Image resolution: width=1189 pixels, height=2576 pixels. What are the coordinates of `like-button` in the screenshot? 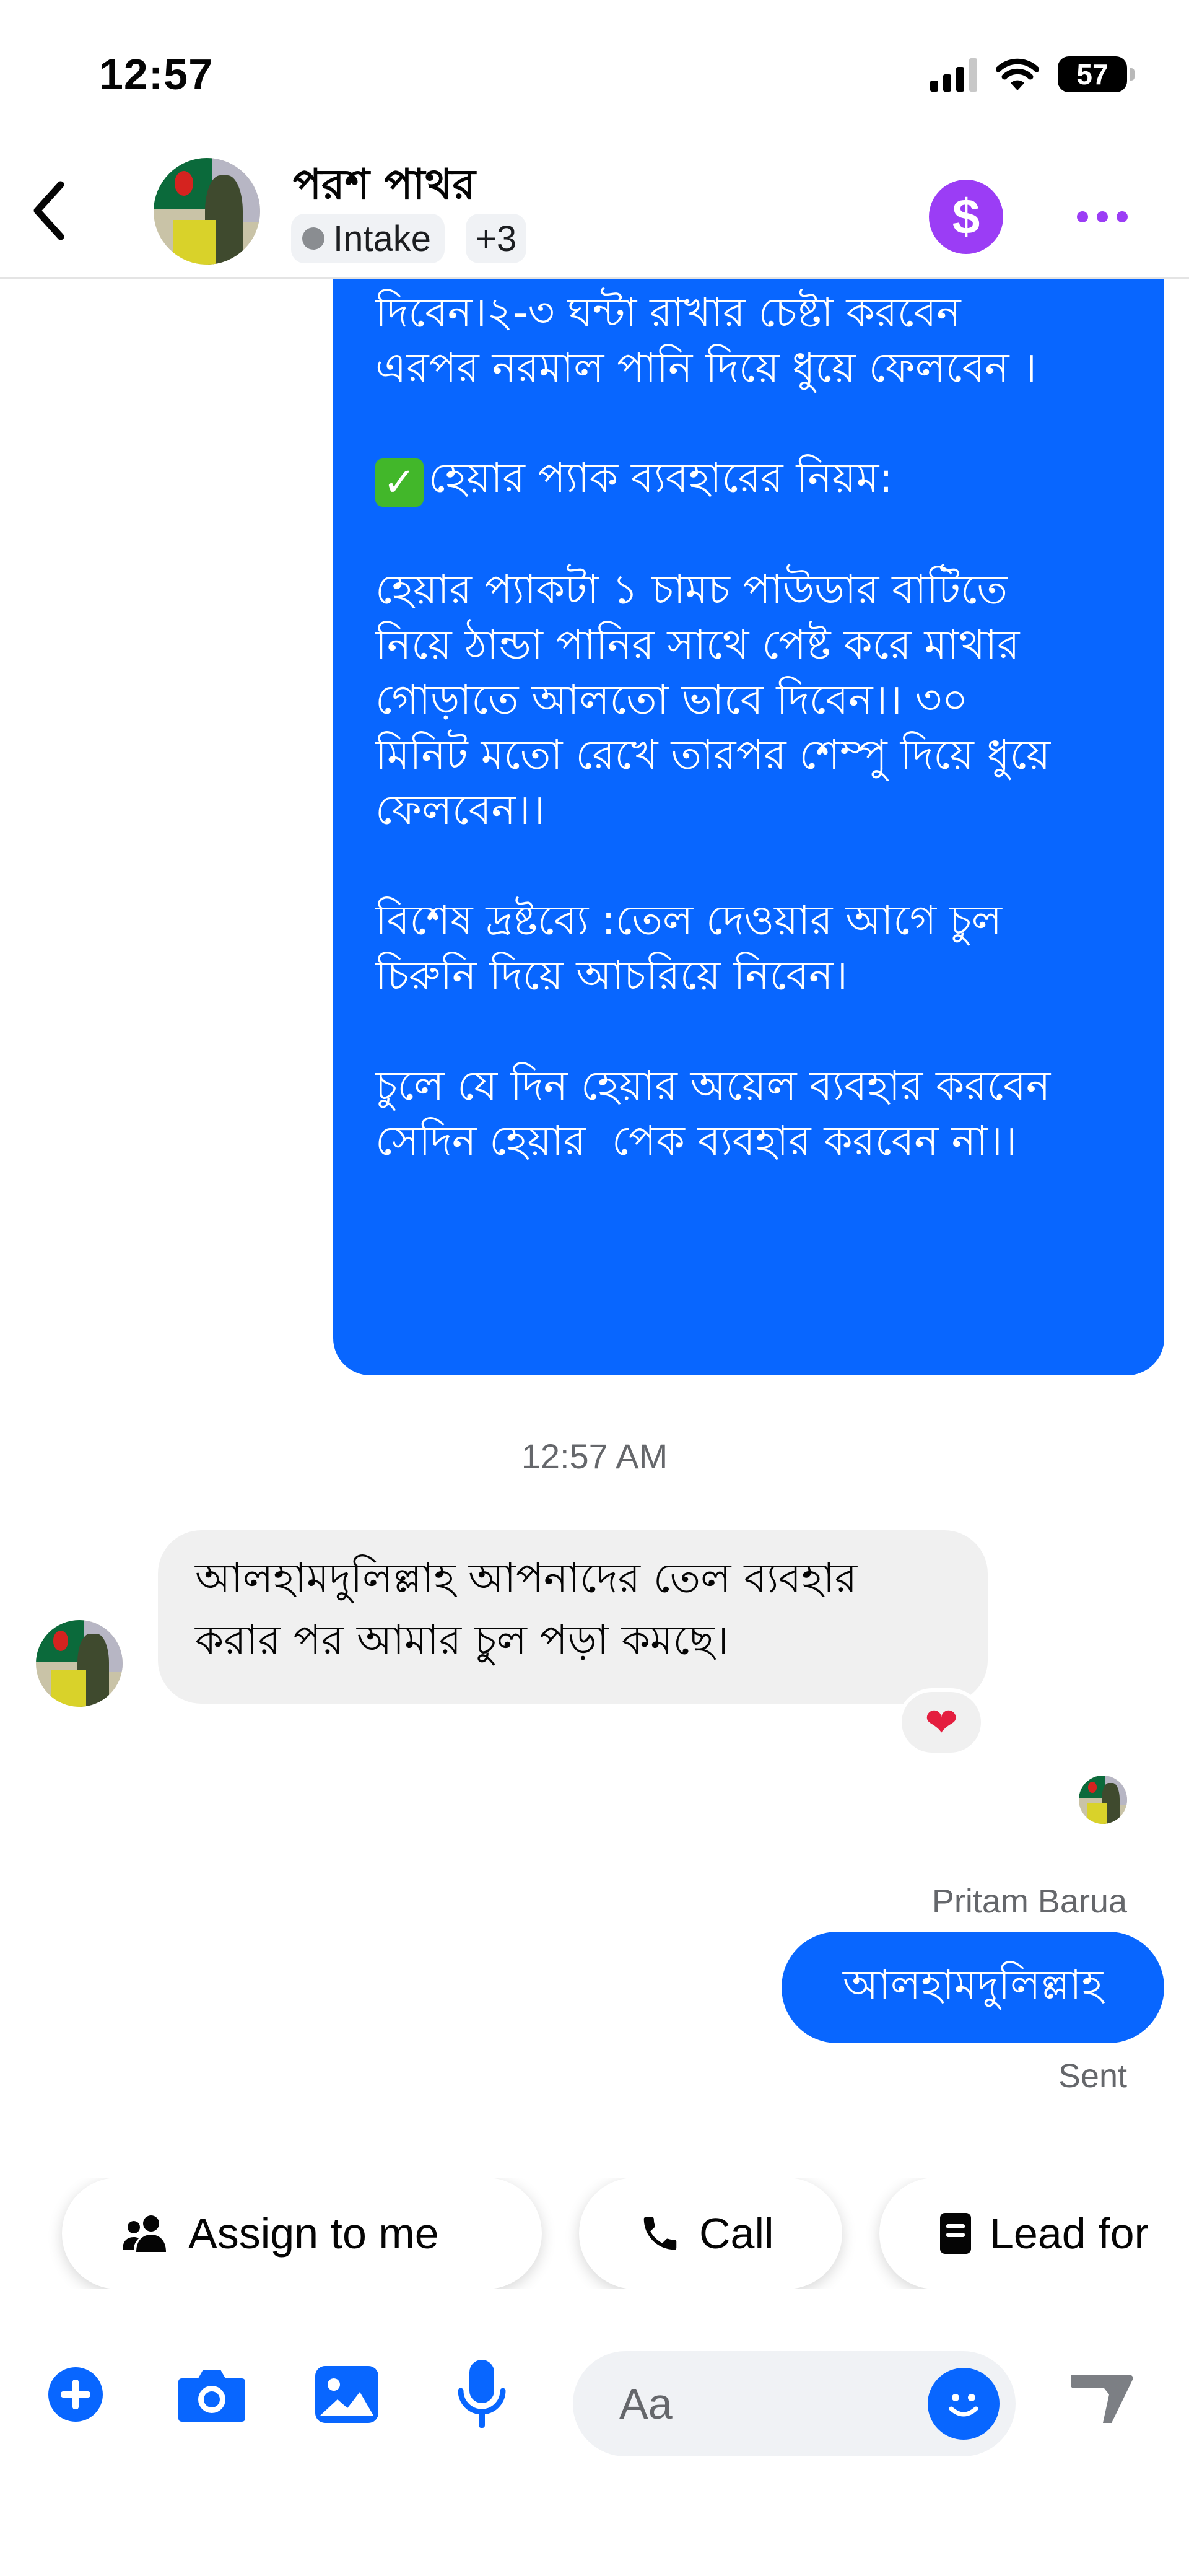 It's located at (1102, 2394).